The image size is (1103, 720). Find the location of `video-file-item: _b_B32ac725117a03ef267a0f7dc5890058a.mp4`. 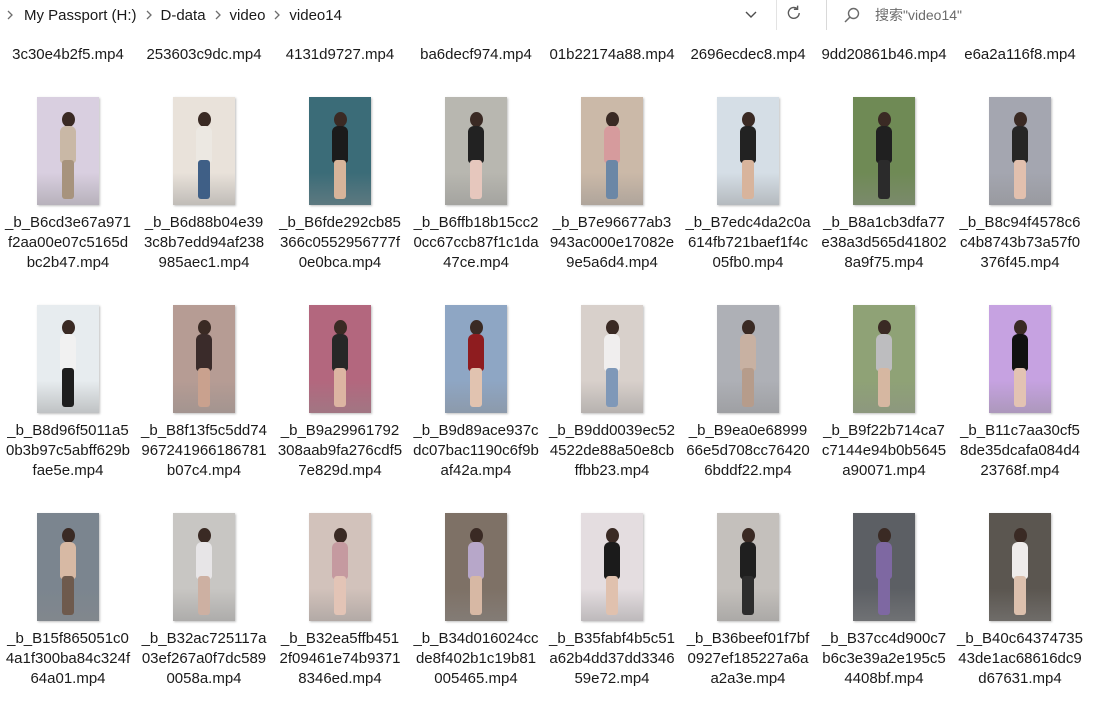

video-file-item: _b_B32ac725117a03ef267a0f7dc5890058a.mp4 is located at coordinates (204, 601).